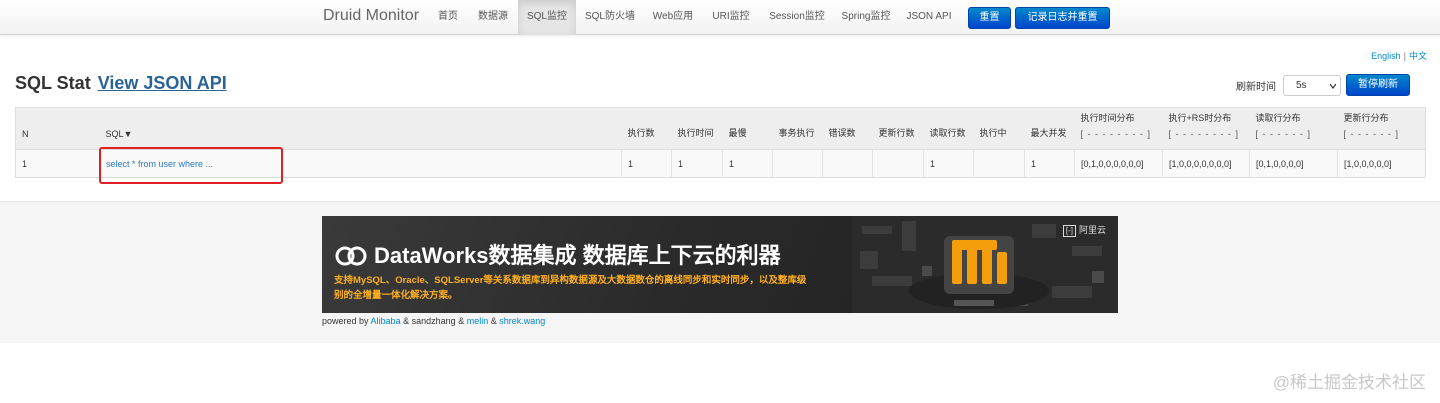  I want to click on col-error-count: 错误数, so click(847, 128).